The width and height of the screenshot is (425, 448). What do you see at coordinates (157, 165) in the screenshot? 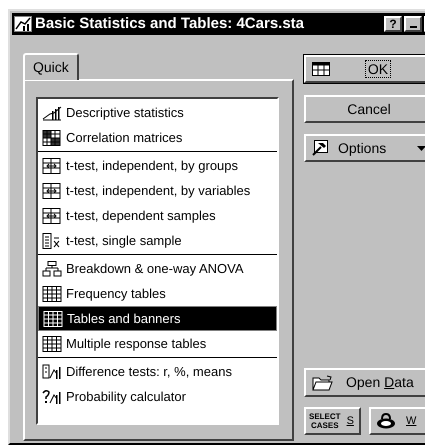
I see `list-item: t-test, independent, by groups` at bounding box center [157, 165].